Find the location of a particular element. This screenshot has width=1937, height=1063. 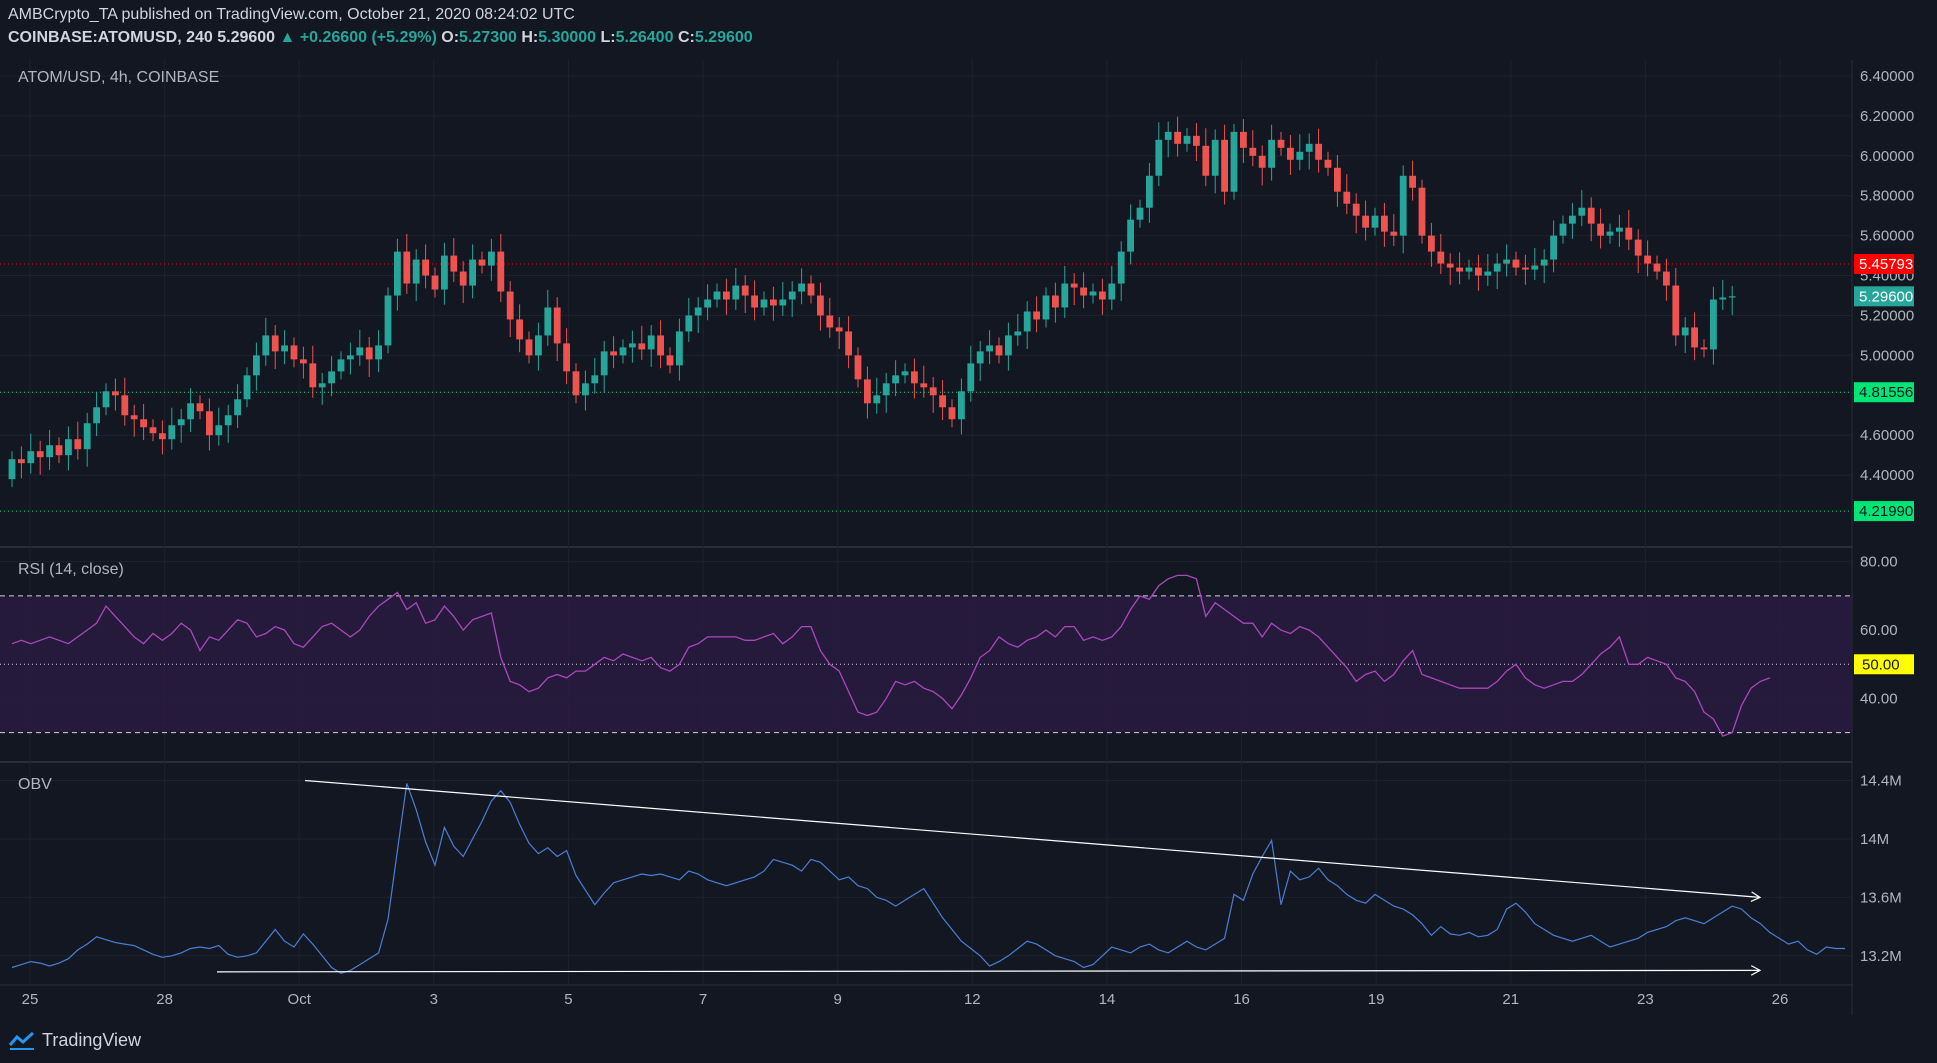

x-tick-label: 28 is located at coordinates (164, 999).